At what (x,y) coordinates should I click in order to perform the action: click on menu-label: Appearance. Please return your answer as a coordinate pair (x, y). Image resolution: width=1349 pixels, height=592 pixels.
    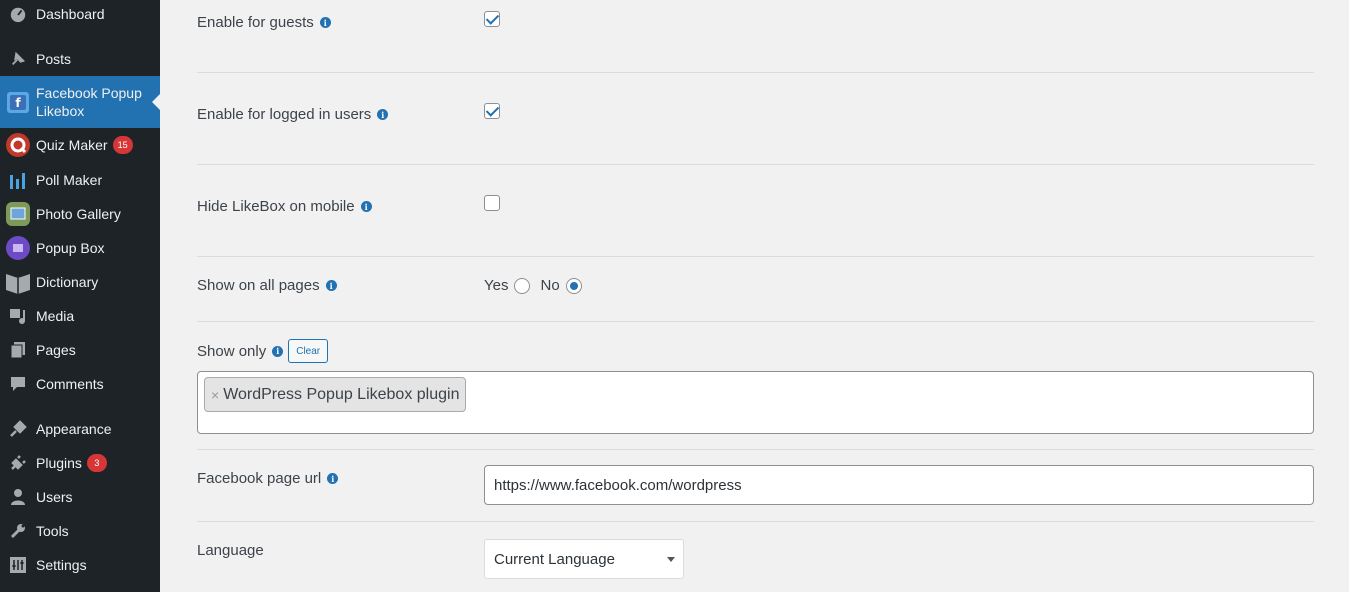
    Looking at the image, I should click on (74, 429).